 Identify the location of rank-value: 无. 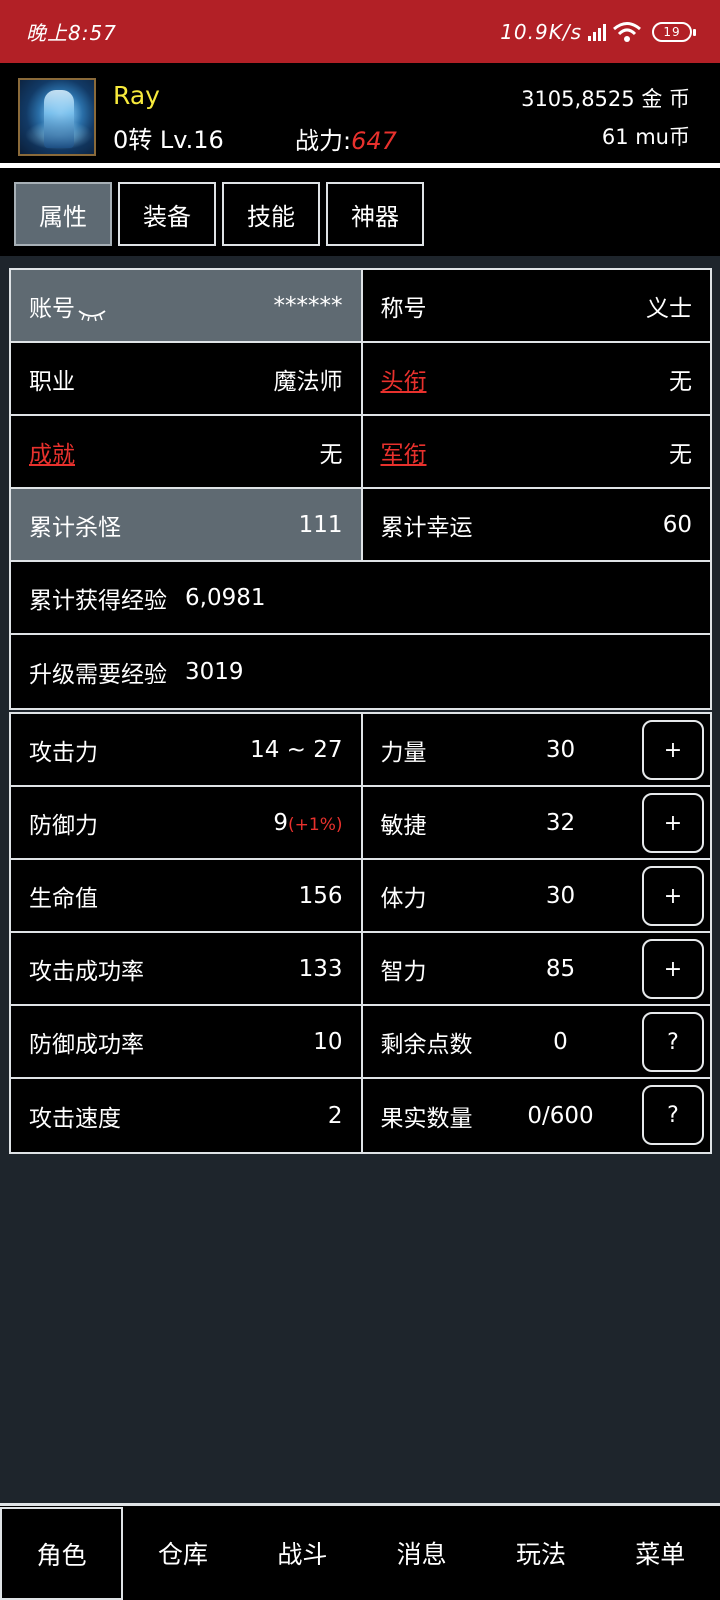
(680, 381).